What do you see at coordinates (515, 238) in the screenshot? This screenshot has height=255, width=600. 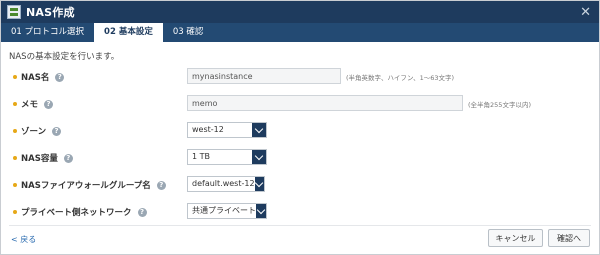 I see `cancel-button: キャンセル` at bounding box center [515, 238].